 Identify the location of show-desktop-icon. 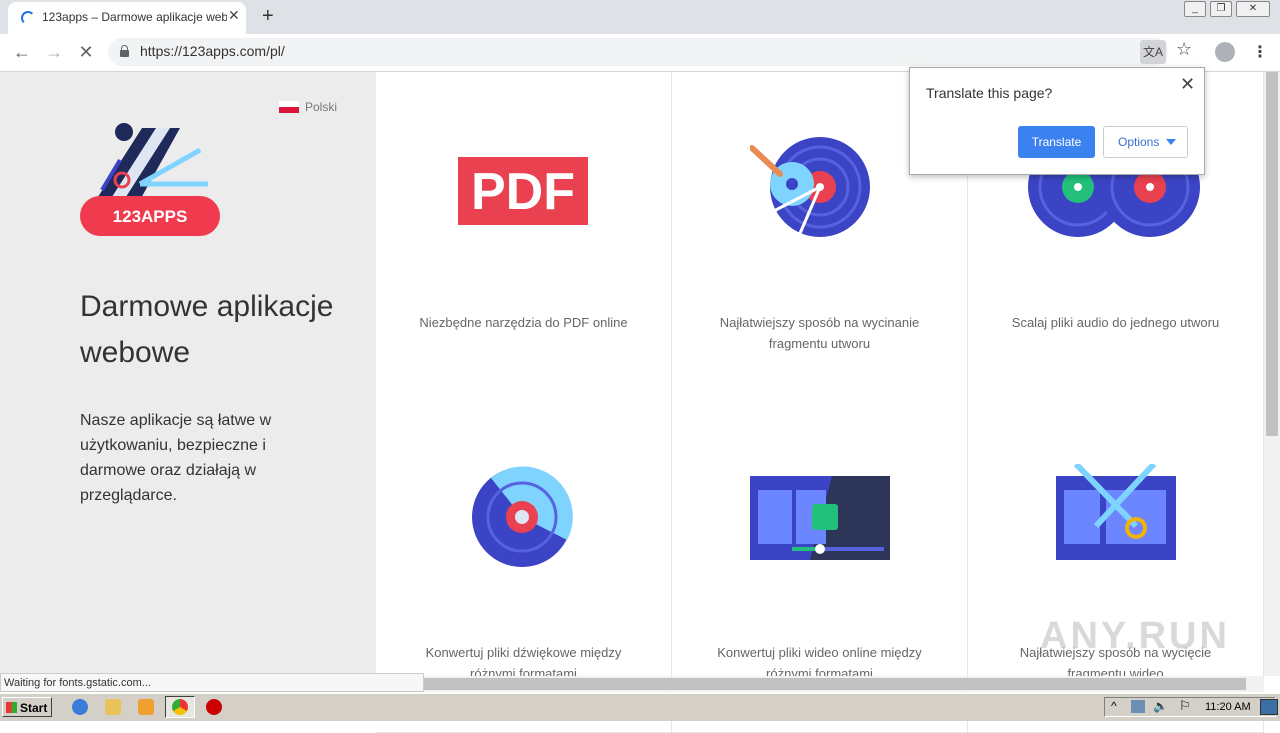
(1269, 707).